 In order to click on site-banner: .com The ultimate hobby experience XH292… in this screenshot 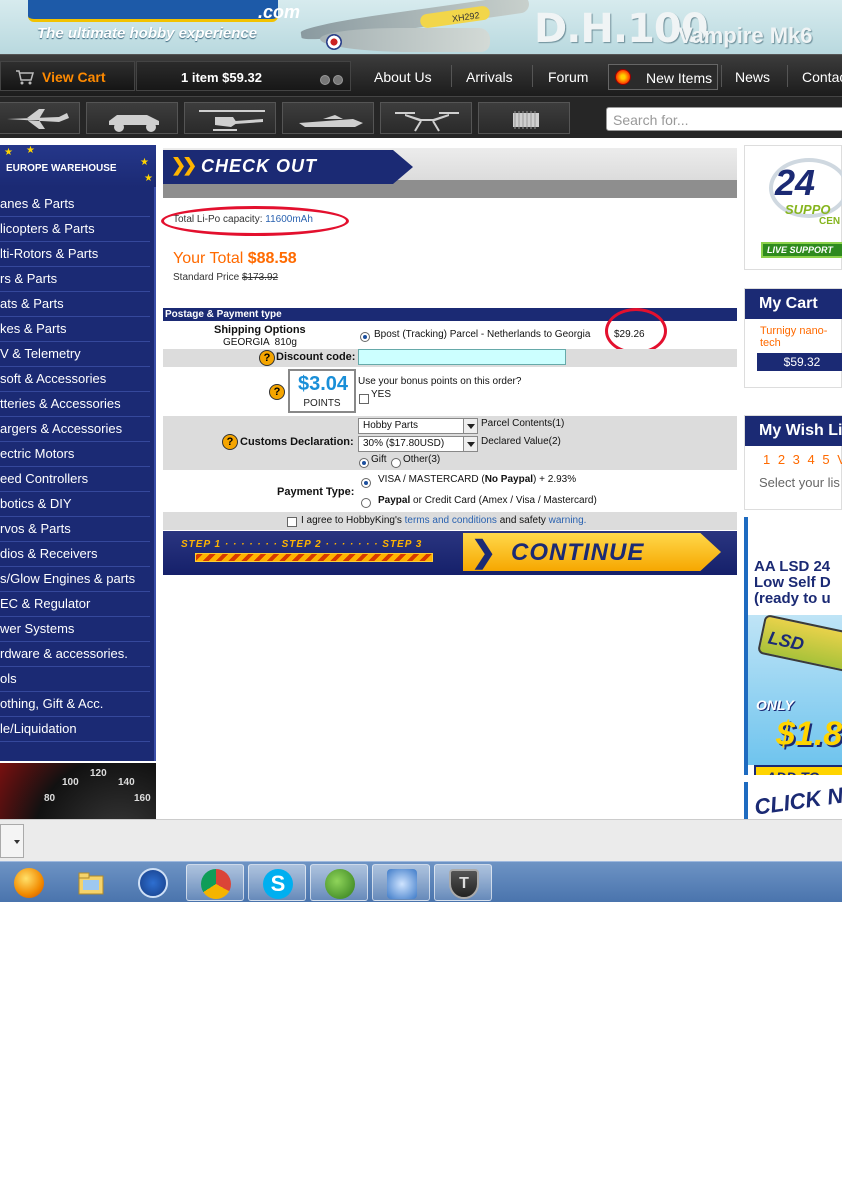, I will do `click(421, 27)`.